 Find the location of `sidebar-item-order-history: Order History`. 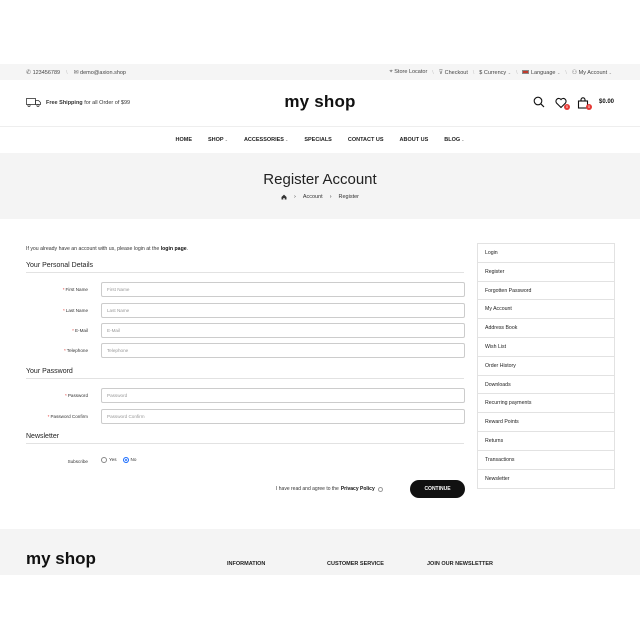

sidebar-item-order-history: Order History is located at coordinates (546, 366).